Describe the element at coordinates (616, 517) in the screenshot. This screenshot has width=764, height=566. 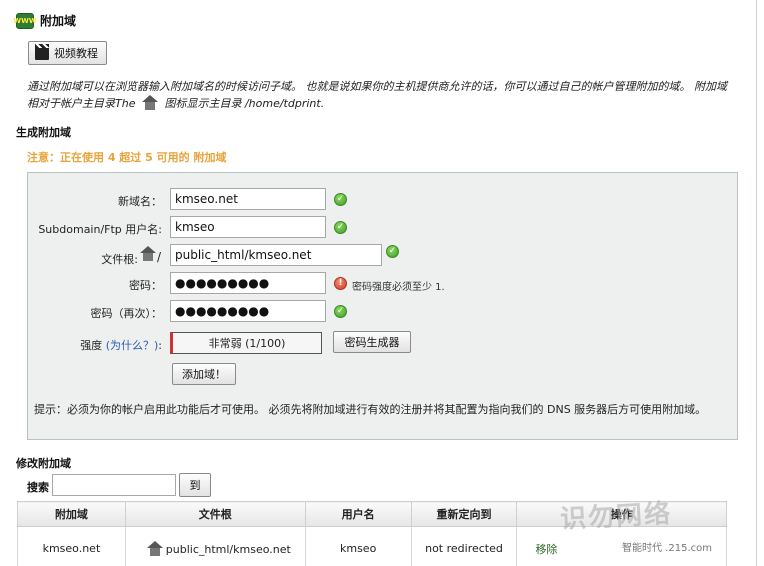
I see `watermark: 识勿网络` at that location.